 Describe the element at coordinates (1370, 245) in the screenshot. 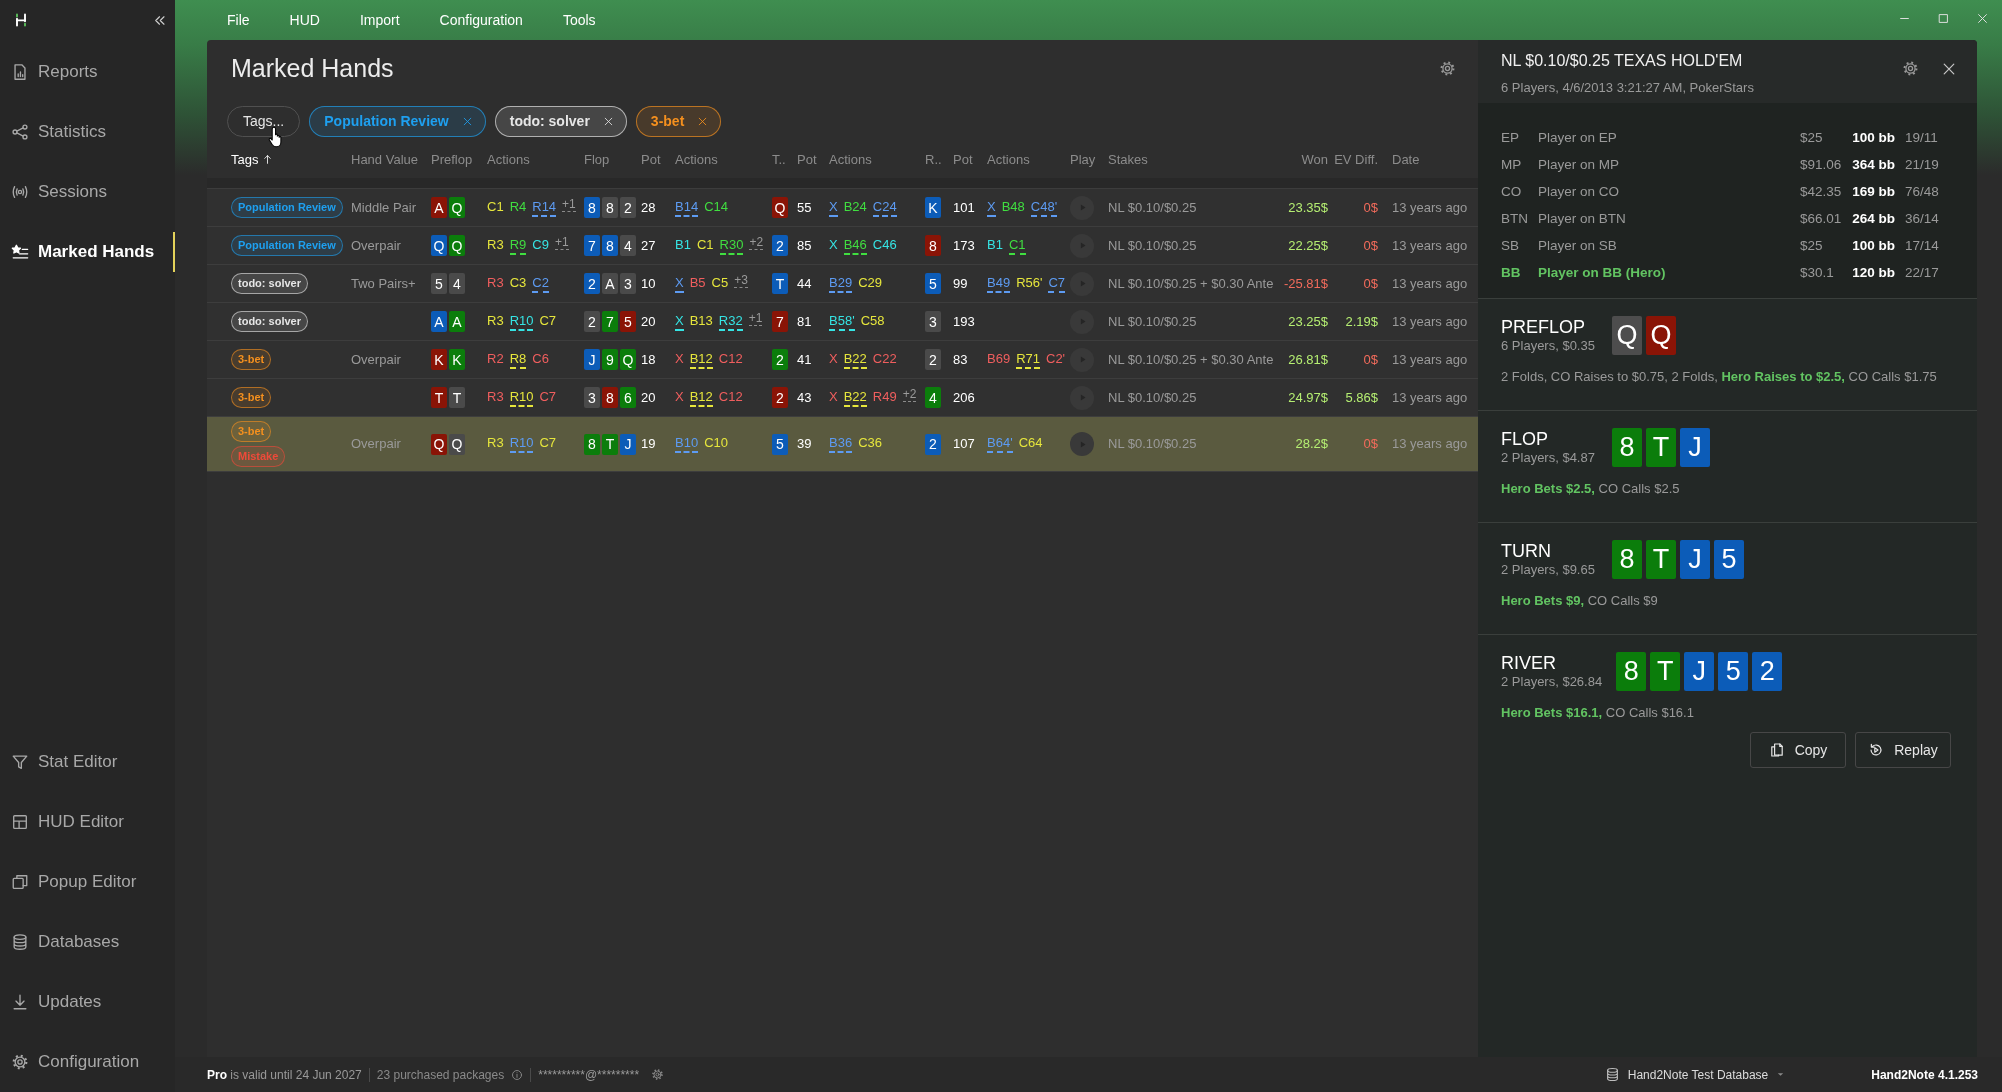

I see `ev-diff: 0$` at that location.